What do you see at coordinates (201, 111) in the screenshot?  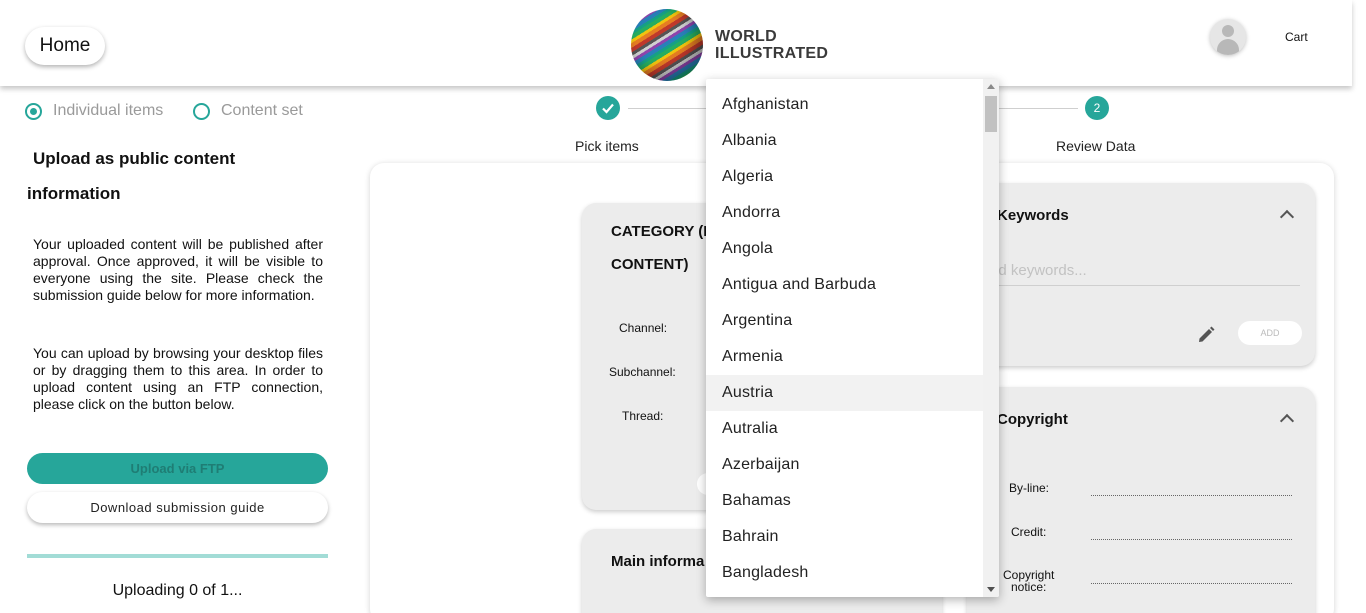 I see `radio-unchecked-icon` at bounding box center [201, 111].